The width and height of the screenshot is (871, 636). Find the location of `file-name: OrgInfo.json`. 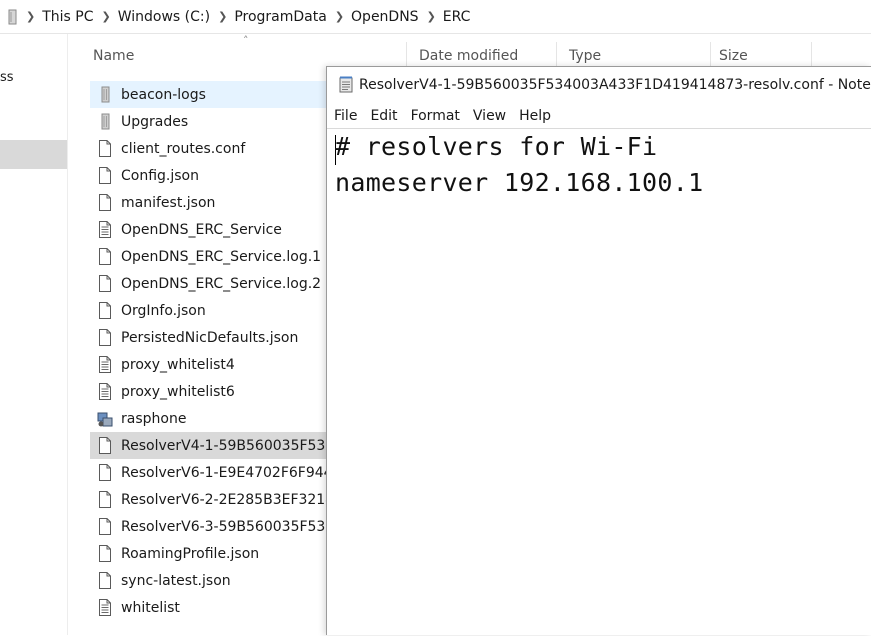

file-name: OrgInfo.json is located at coordinates (163, 310).